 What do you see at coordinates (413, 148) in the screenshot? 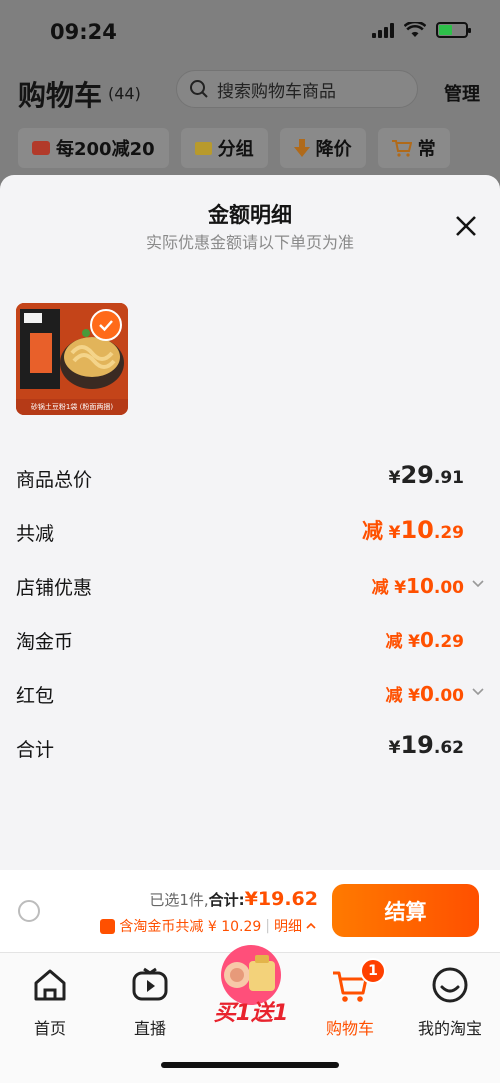
I see `filter-chip-frequent: 常` at bounding box center [413, 148].